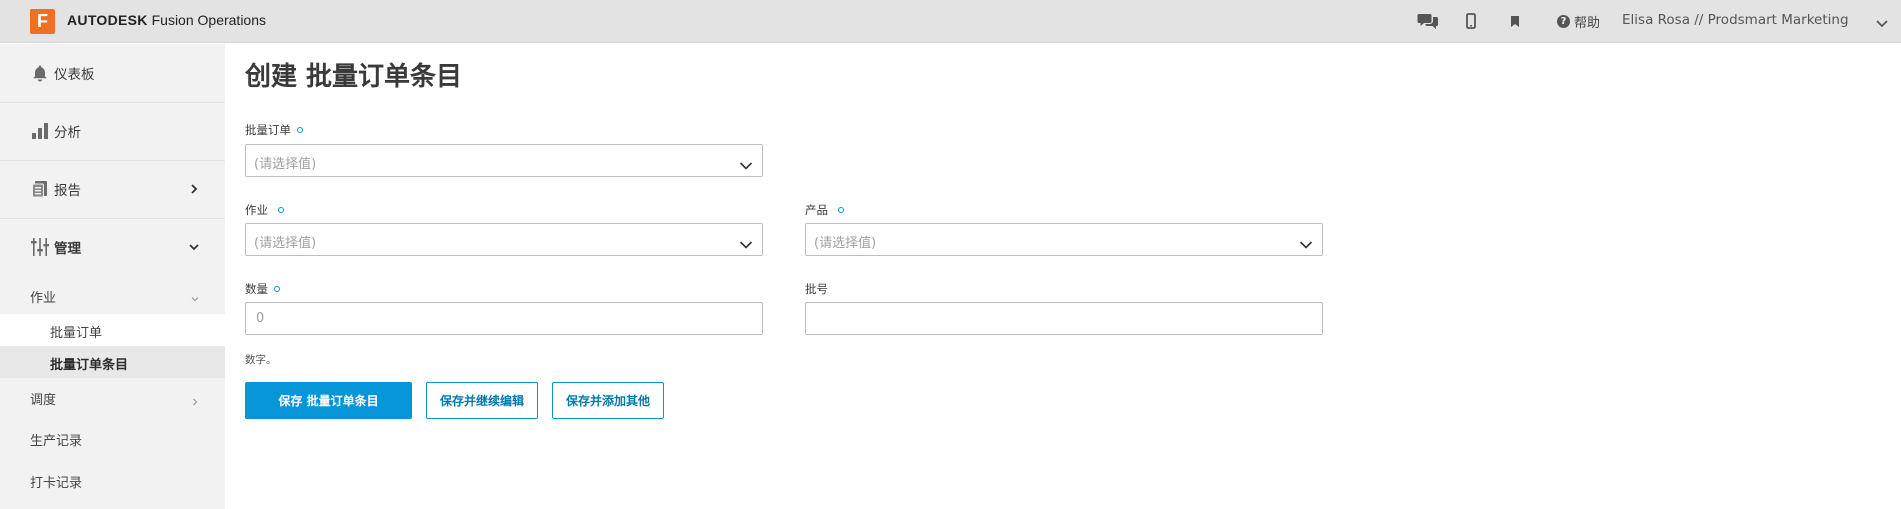 The height and width of the screenshot is (509, 1901). I want to click on sliders-icon, so click(40, 247).